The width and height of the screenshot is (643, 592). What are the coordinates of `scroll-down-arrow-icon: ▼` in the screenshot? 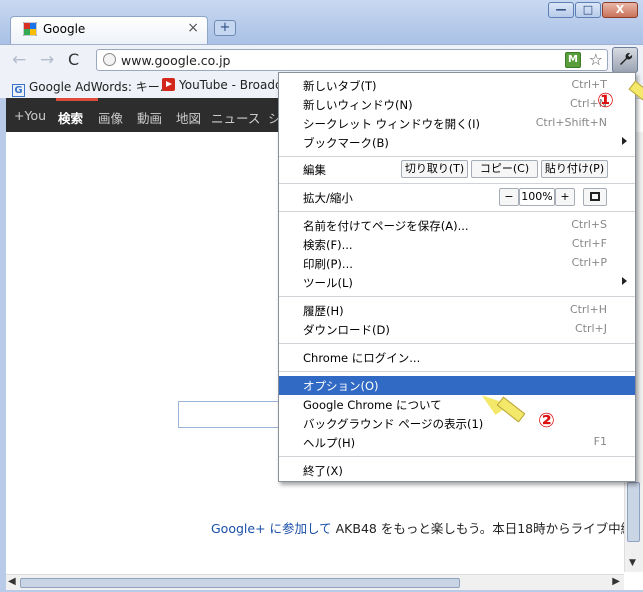 It's located at (632, 563).